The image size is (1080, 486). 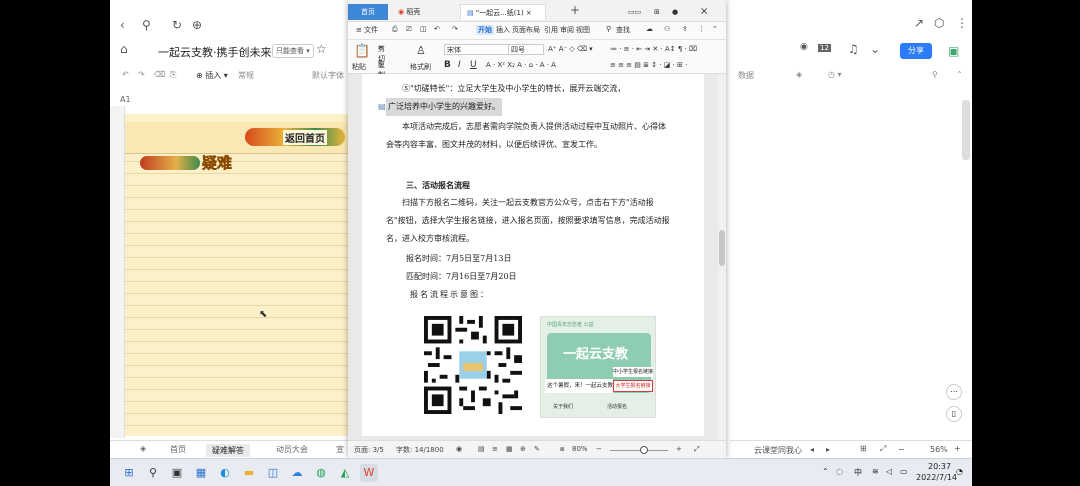 I want to click on font-size-select: 四号, so click(x=526, y=49).